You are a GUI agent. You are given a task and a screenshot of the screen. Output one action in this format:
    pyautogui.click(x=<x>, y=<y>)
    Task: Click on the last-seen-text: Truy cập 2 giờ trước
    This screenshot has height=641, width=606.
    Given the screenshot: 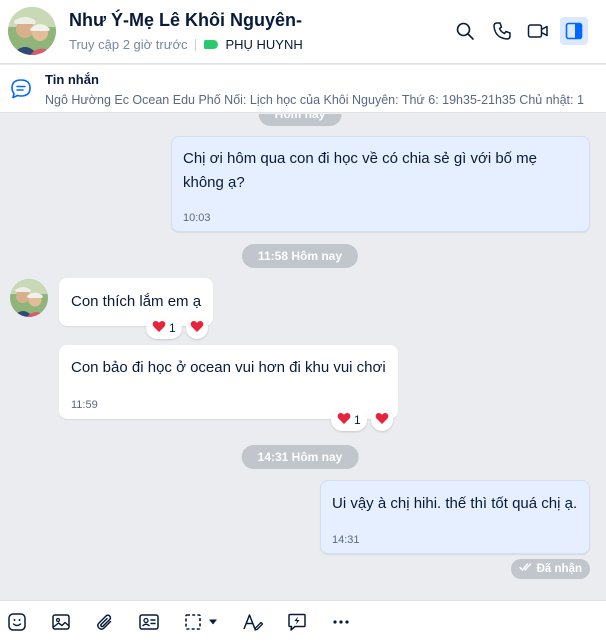 What is the action you would take?
    pyautogui.click(x=128, y=44)
    